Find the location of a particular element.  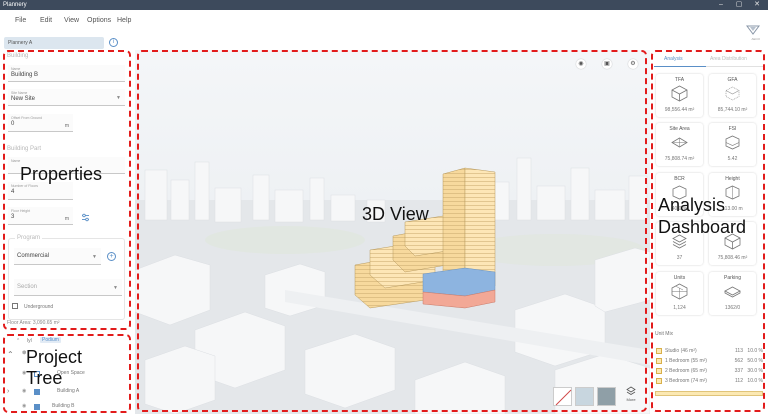

offset-field: Offset From Ground 0 m is located at coordinates (40, 123).